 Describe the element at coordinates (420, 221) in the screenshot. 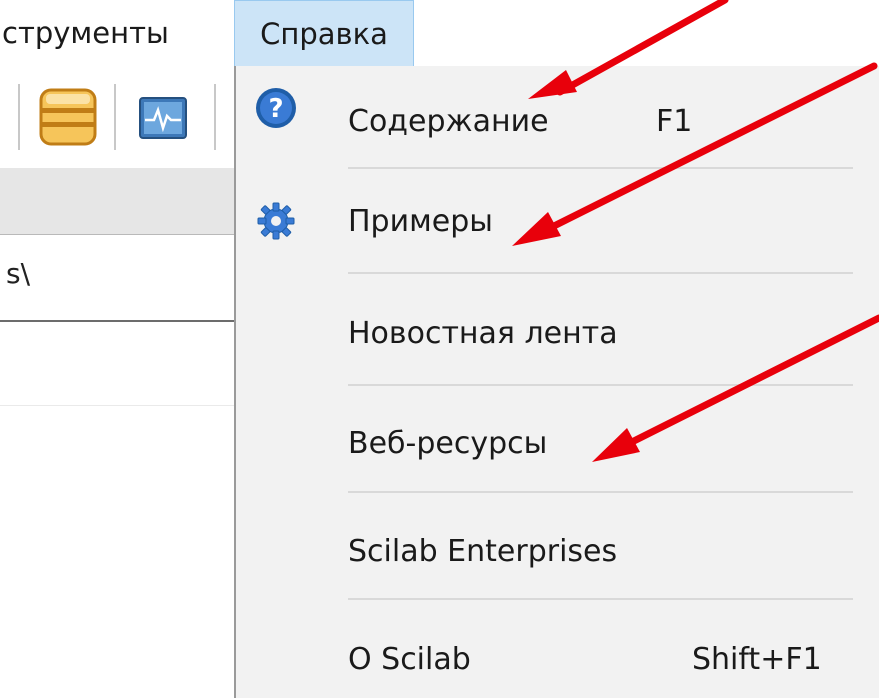

I see `menu-item-label: Примеры` at that location.